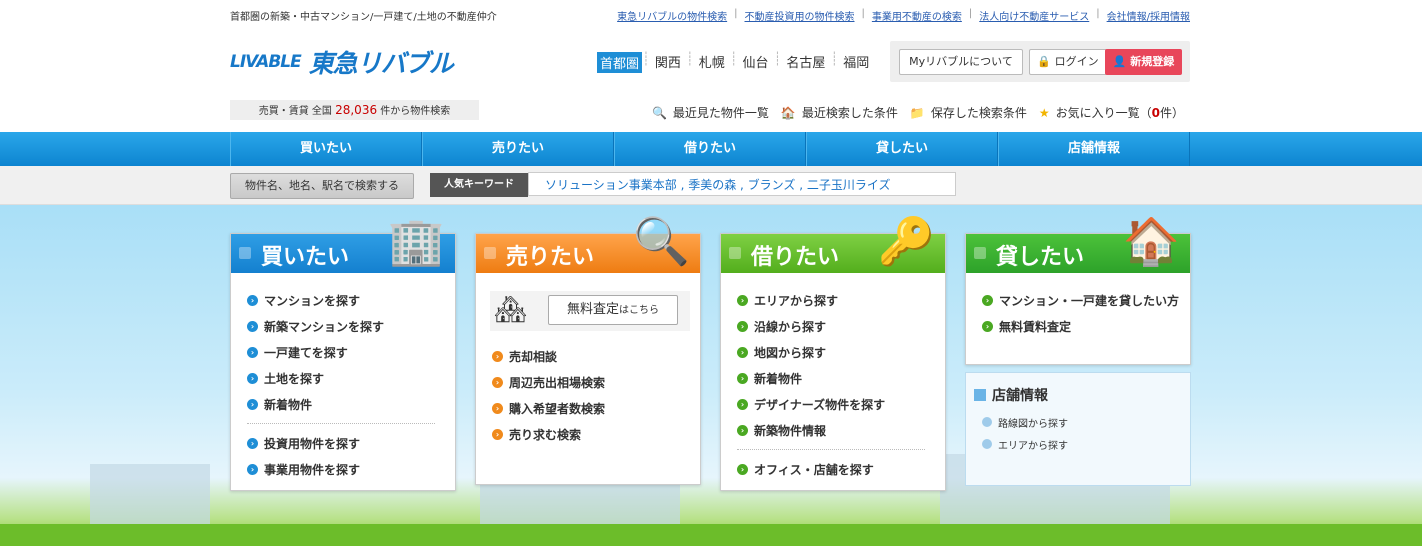 The width and height of the screenshot is (1422, 546). I want to click on rent-link: › オフィス・店舗を探す, so click(841, 469).